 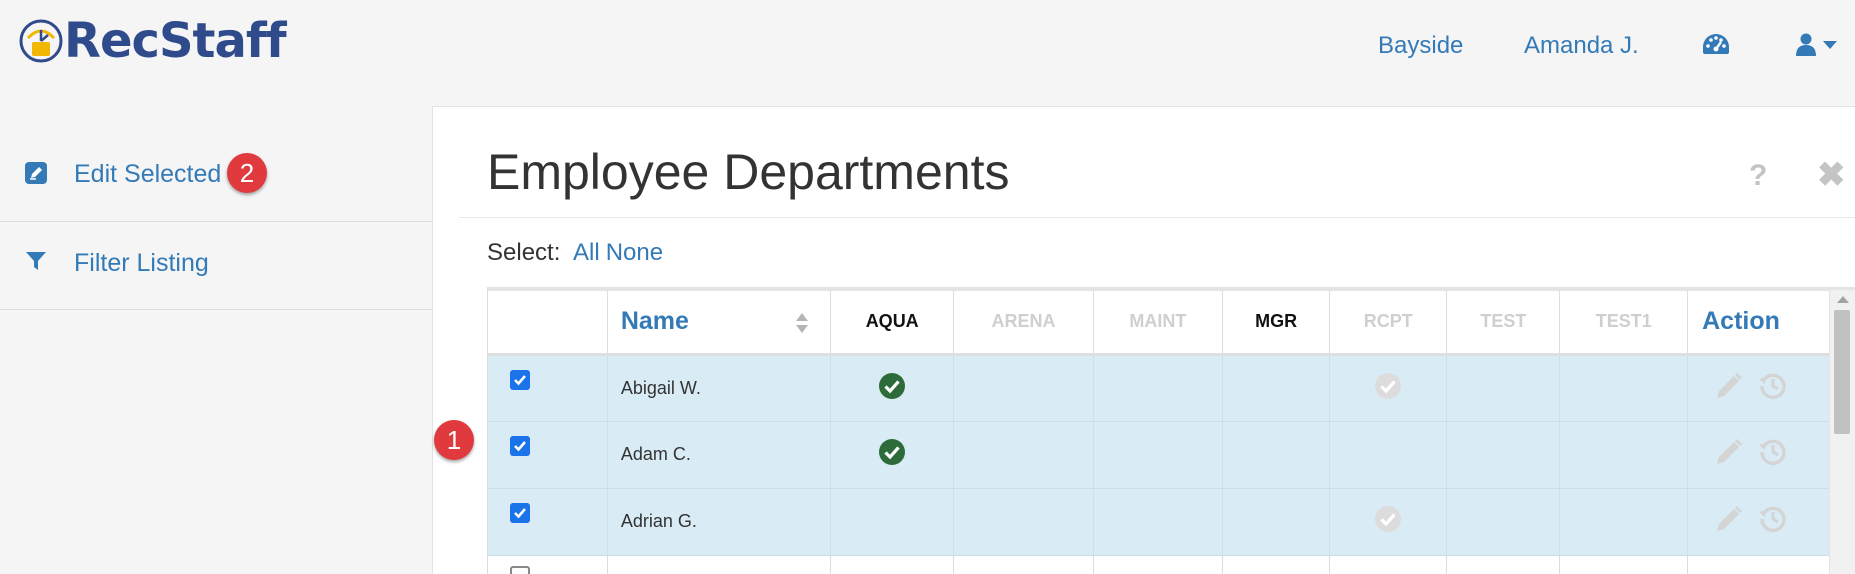 I want to click on callout-badge-1: 1, so click(x=454, y=440).